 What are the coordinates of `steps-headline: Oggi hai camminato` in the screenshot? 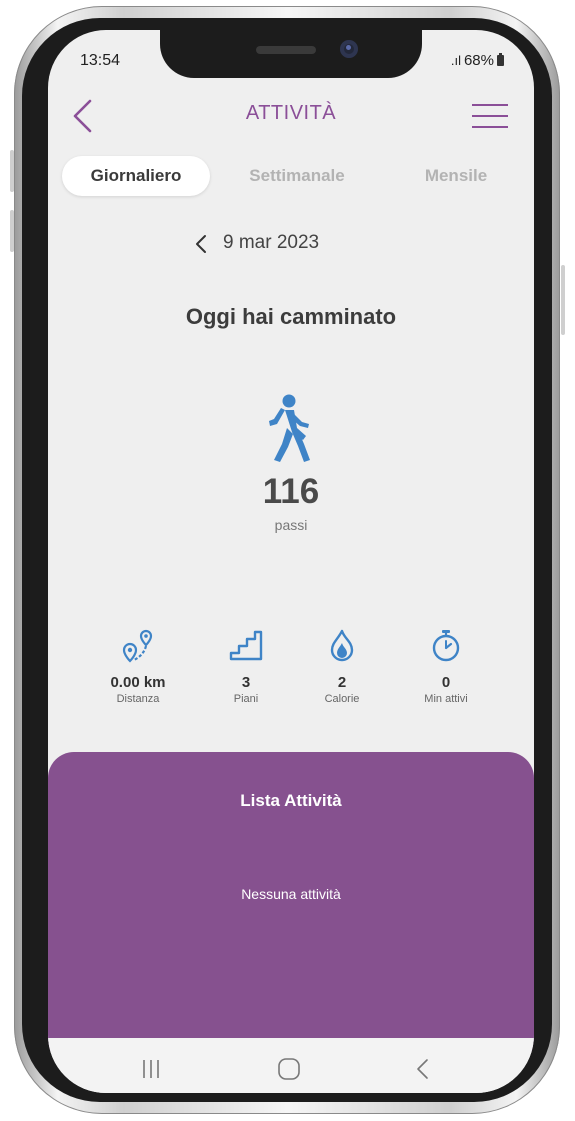 It's located at (291, 316).